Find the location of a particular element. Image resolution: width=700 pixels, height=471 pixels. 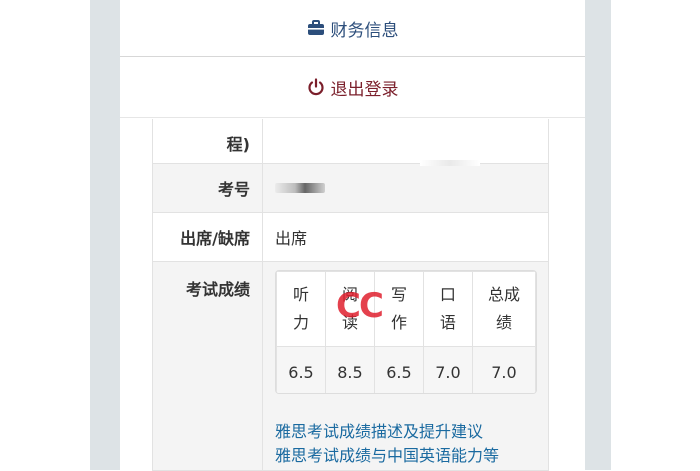

menu-item-logout: 退出登录 is located at coordinates (352, 87).